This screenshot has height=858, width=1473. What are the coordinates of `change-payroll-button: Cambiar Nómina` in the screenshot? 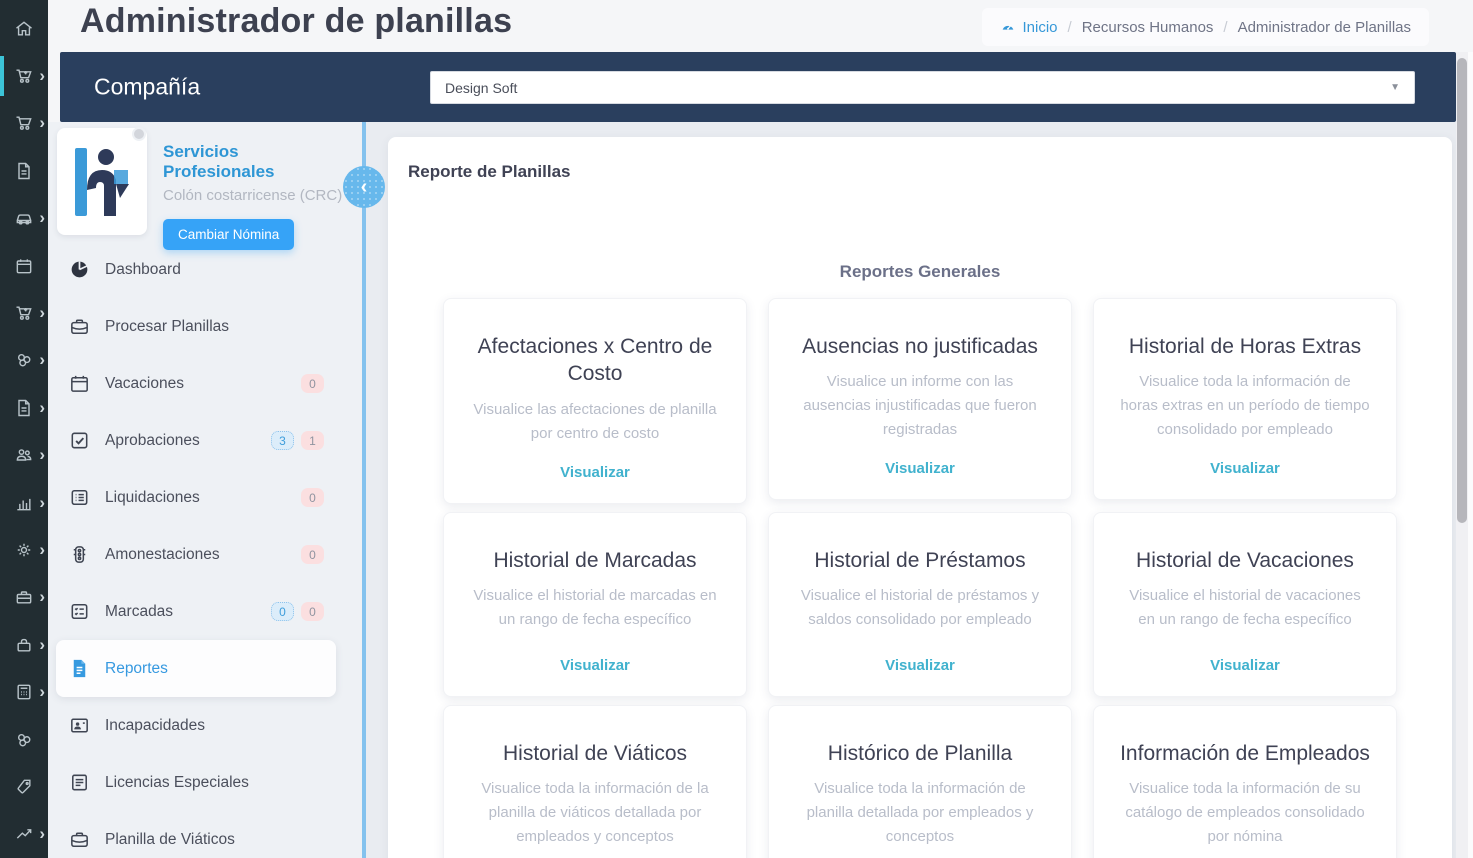 It's located at (229, 234).